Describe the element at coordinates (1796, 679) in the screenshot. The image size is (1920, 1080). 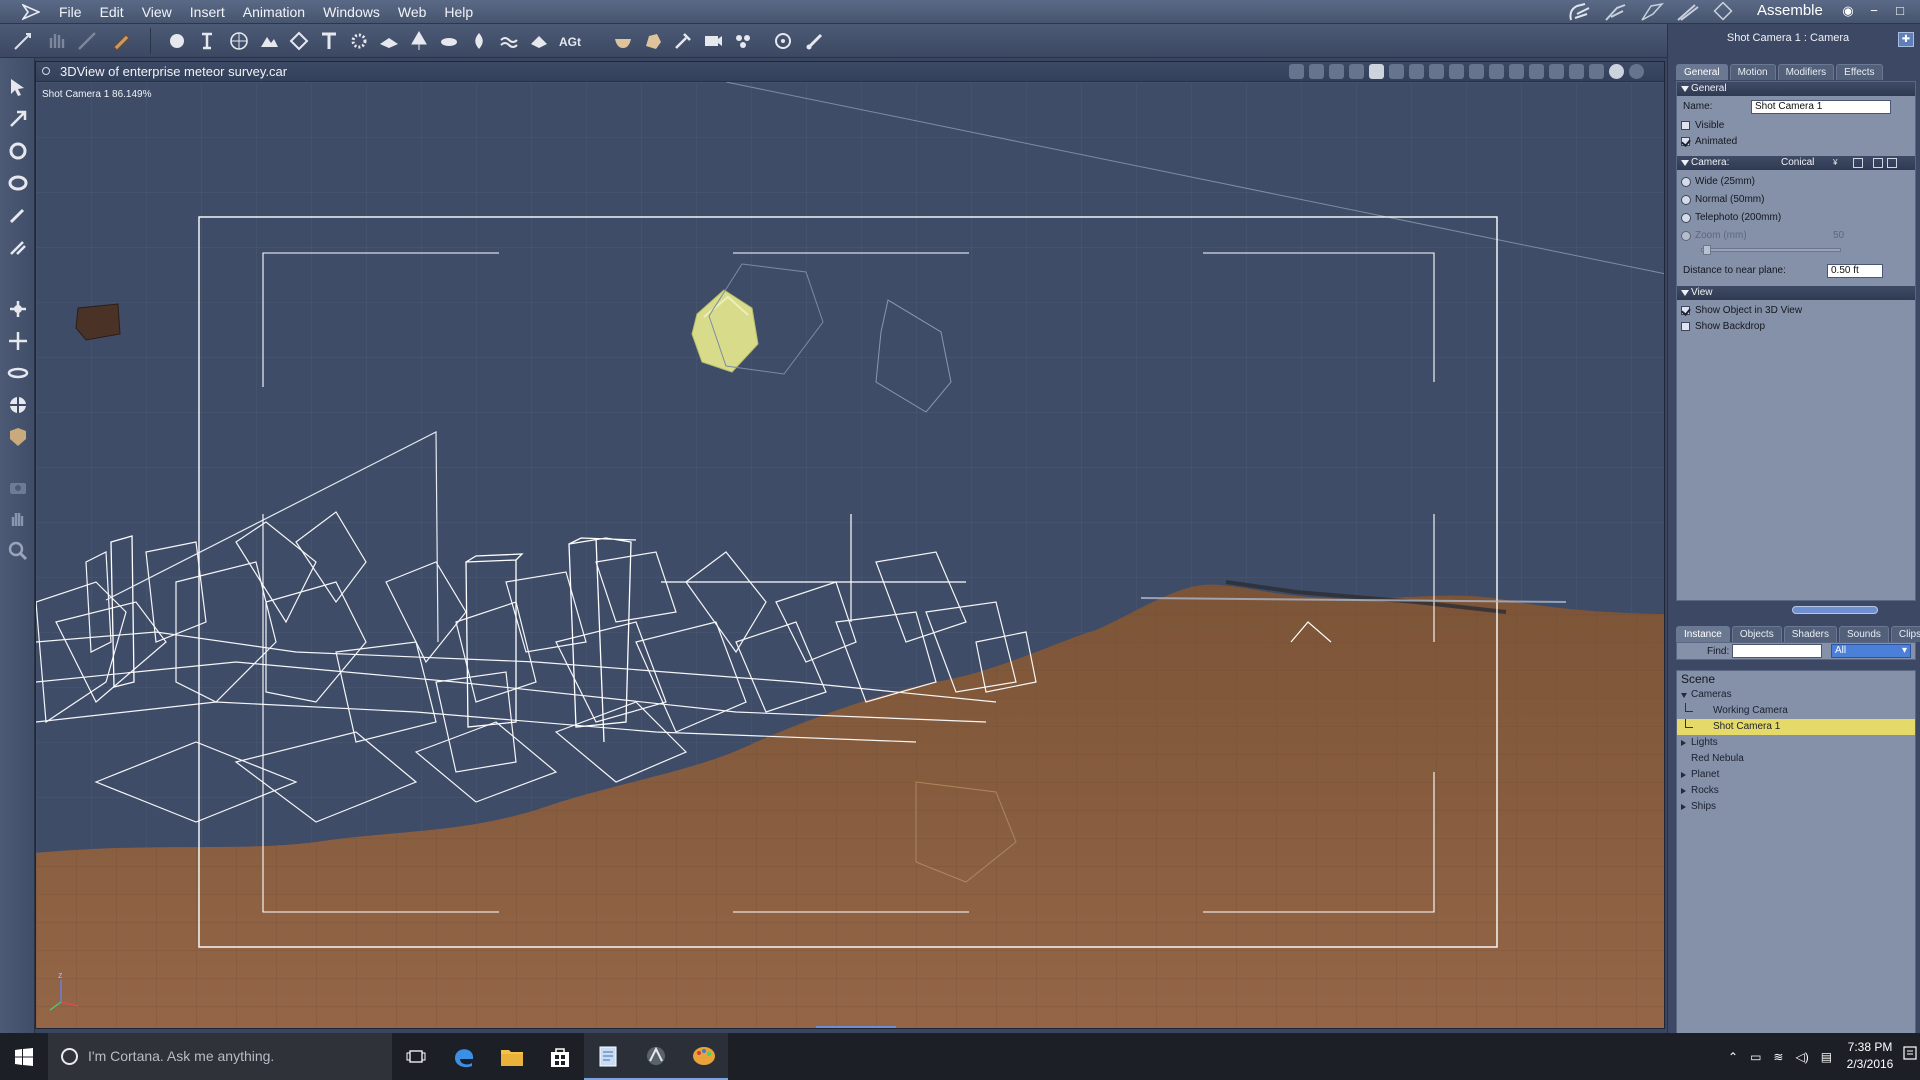
I see `scene-root: Scene` at that location.